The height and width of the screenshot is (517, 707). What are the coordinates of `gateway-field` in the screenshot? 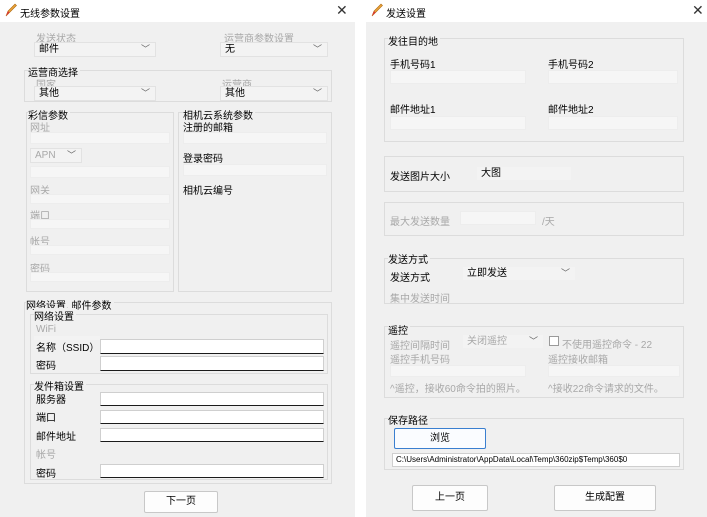 It's located at (100, 199).